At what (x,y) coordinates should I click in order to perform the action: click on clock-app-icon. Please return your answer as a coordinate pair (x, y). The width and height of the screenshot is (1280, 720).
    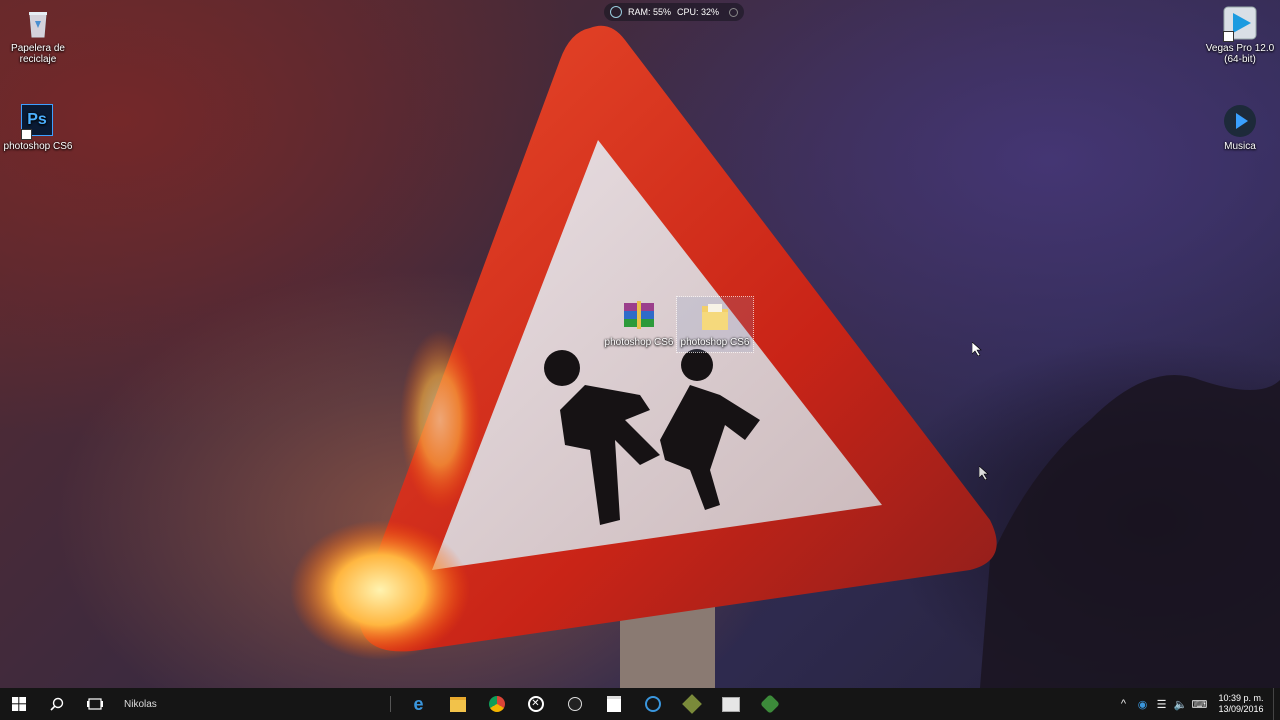
    Looking at the image, I should click on (574, 704).